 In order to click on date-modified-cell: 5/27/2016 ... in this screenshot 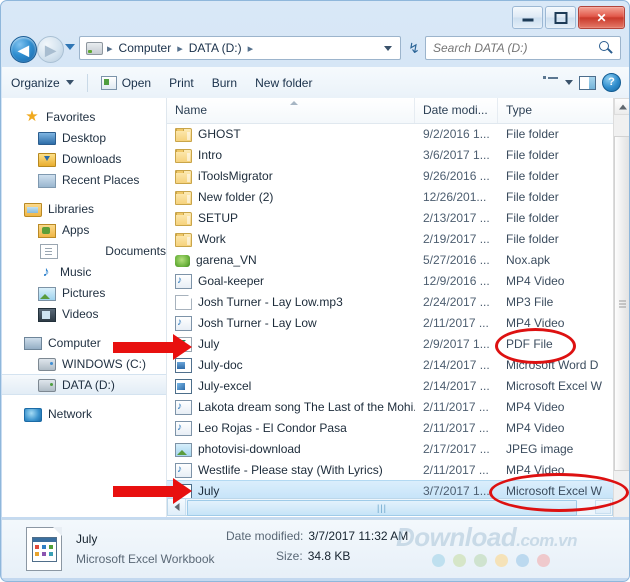, I will do `click(456, 259)`.